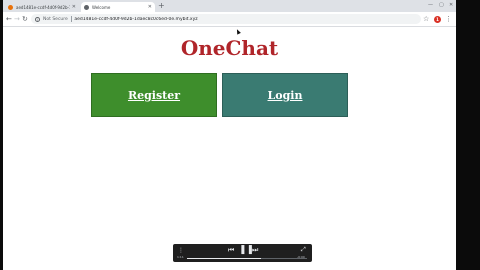  Describe the element at coordinates (426, 19) in the screenshot. I see `bookmark-star-icon: ☆` at that location.